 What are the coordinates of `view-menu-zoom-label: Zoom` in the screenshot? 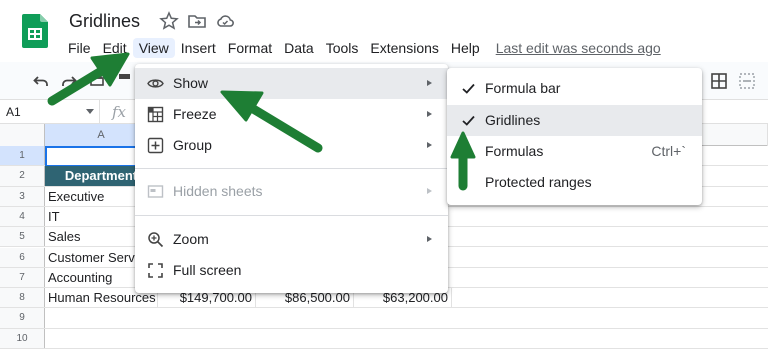 It's located at (191, 239).